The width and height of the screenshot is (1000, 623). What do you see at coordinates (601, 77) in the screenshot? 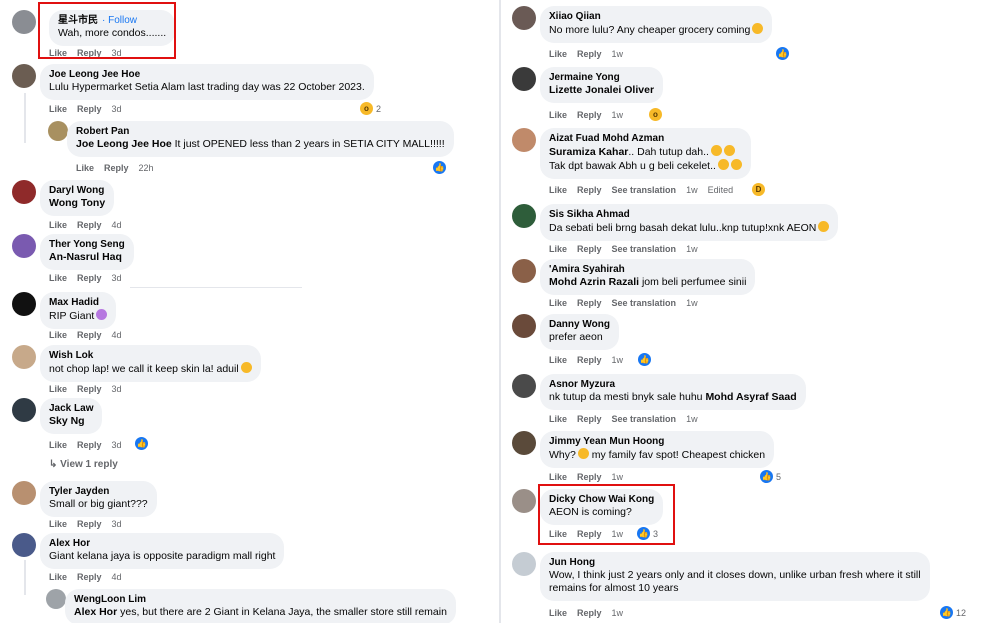
I see `author-name: Jermaine Yong` at bounding box center [601, 77].